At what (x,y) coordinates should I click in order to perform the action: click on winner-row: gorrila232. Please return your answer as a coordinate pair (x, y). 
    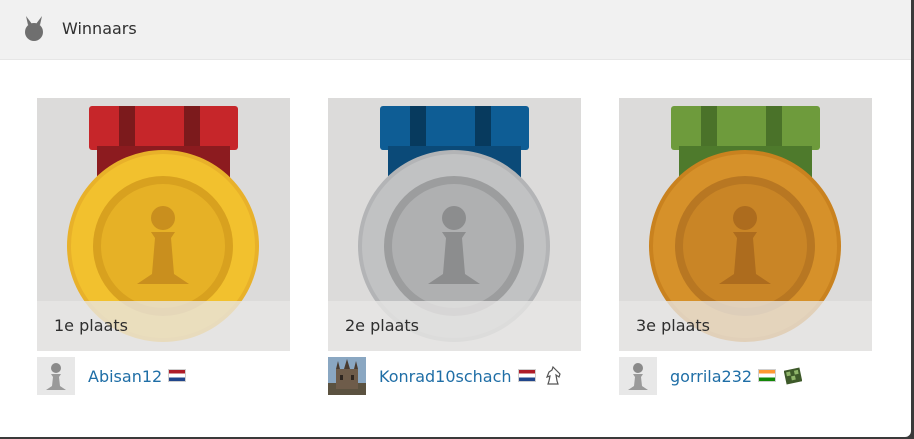
    Looking at the image, I should click on (745, 376).